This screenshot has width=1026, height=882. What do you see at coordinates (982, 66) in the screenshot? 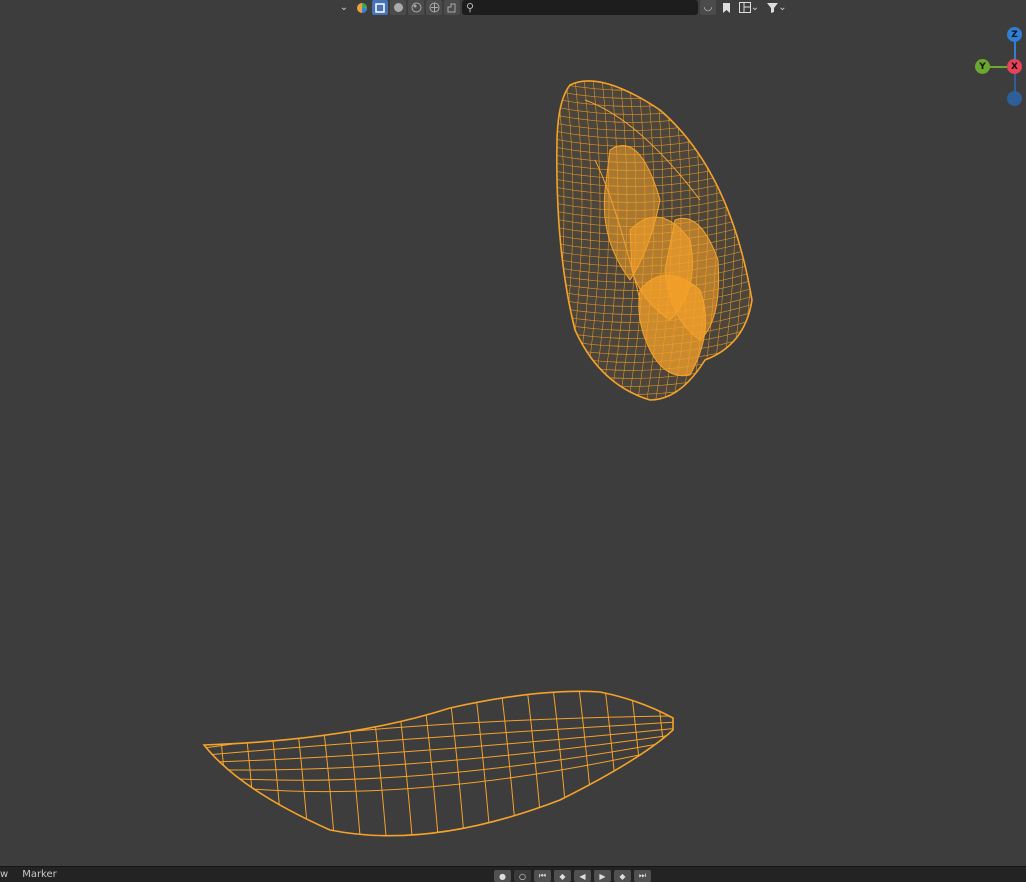
I see `gizmo-y-axis: Y` at bounding box center [982, 66].